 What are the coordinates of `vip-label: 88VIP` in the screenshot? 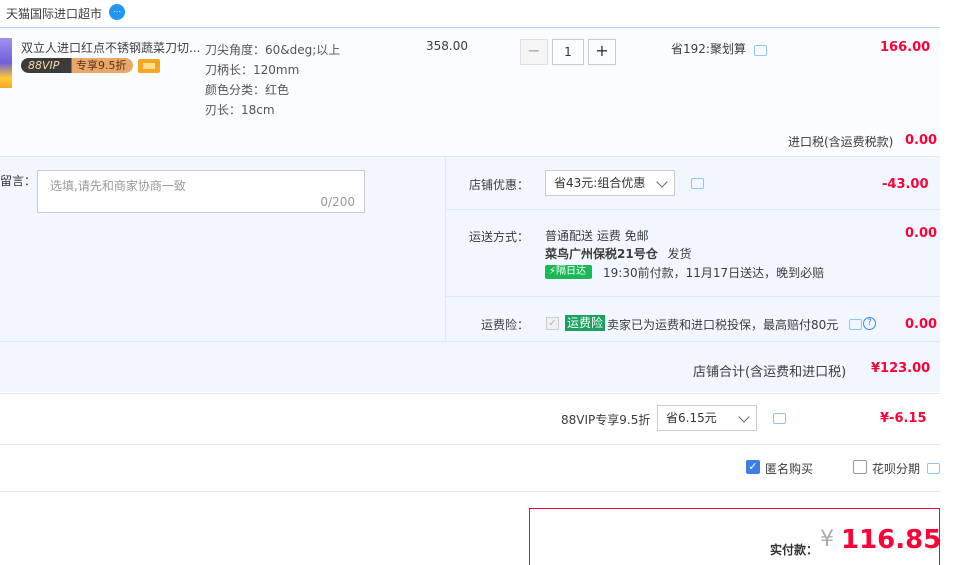 It's located at (44, 65).